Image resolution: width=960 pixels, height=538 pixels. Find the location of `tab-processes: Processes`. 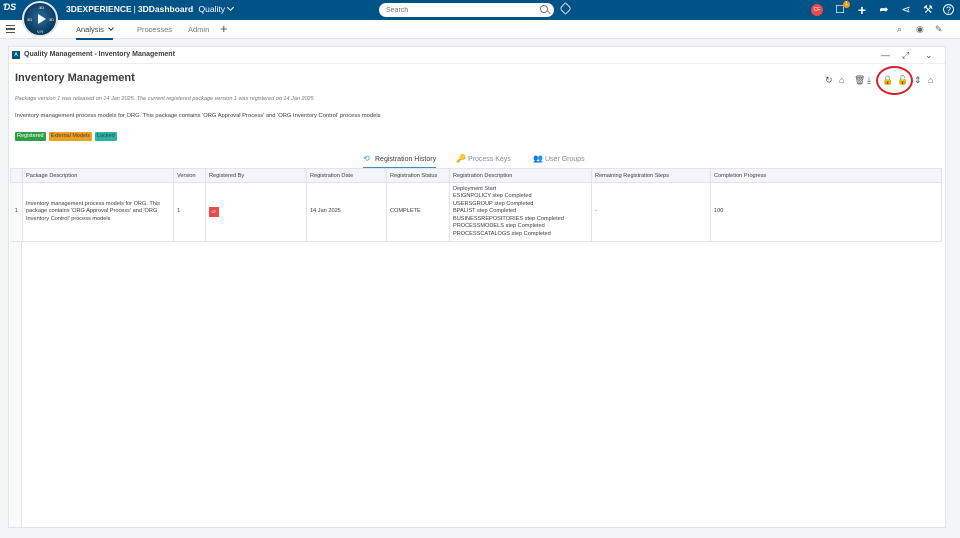

tab-processes: Processes is located at coordinates (154, 29).